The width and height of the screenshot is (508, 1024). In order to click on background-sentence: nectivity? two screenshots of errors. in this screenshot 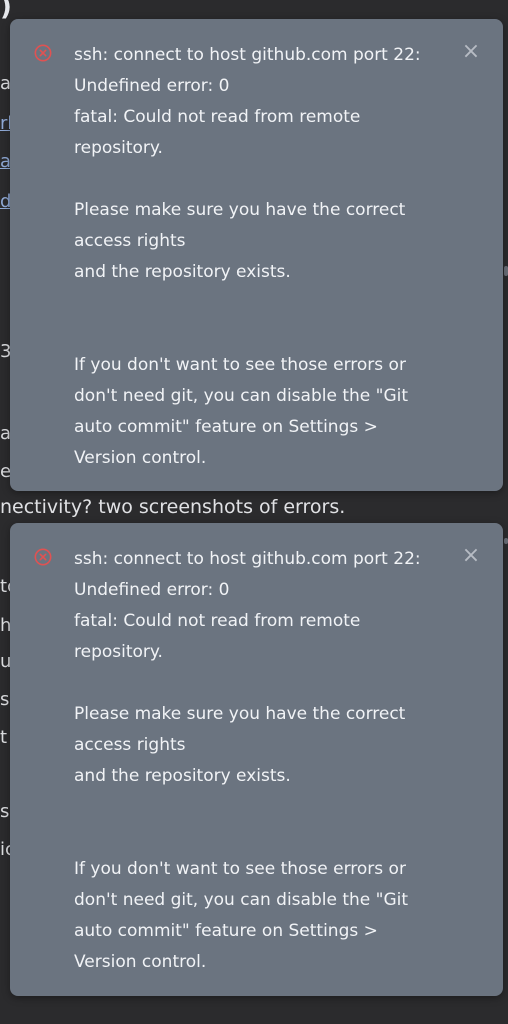, I will do `click(173, 507)`.